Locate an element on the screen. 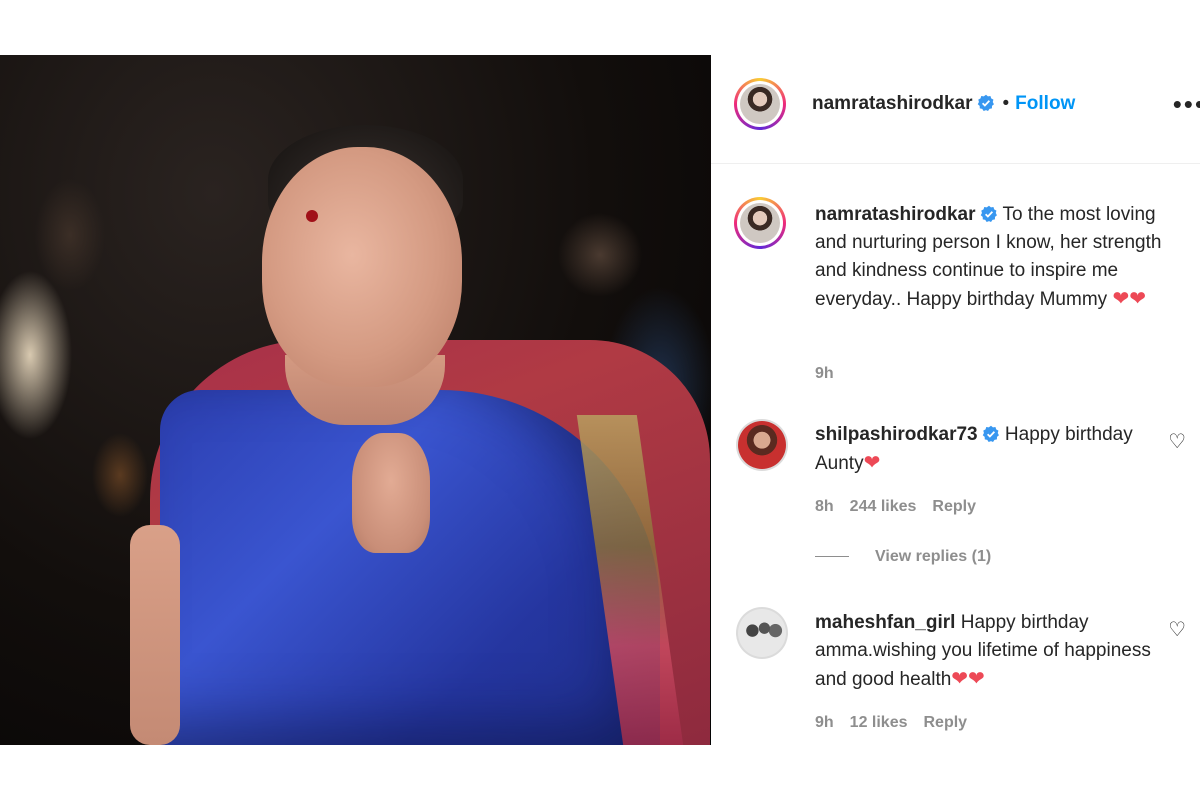 The height and width of the screenshot is (800, 1200). view-replies-button: View replies (1) is located at coordinates (903, 557).